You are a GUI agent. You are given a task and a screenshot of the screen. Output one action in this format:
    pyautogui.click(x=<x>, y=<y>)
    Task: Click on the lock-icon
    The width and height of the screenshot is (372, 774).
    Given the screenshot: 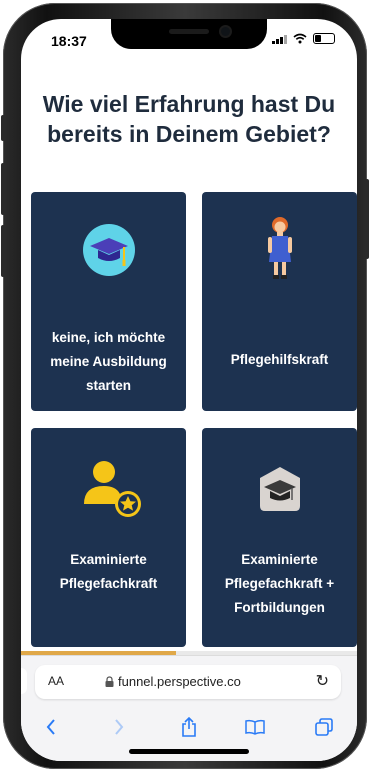 What is the action you would take?
    pyautogui.click(x=109, y=681)
    